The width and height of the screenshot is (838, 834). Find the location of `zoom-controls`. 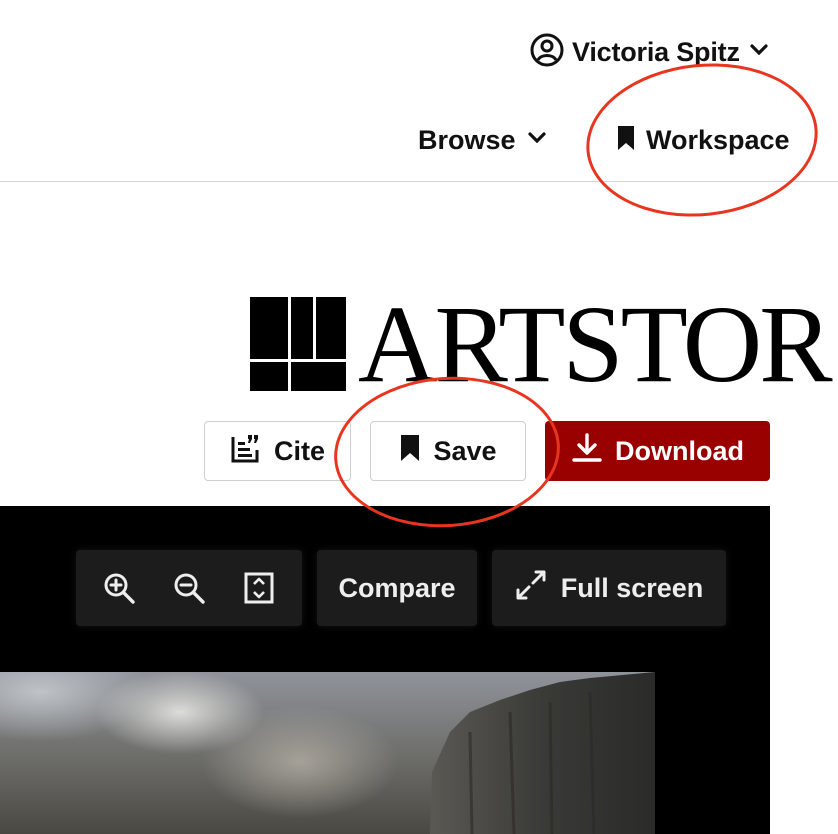

zoom-controls is located at coordinates (189, 588).